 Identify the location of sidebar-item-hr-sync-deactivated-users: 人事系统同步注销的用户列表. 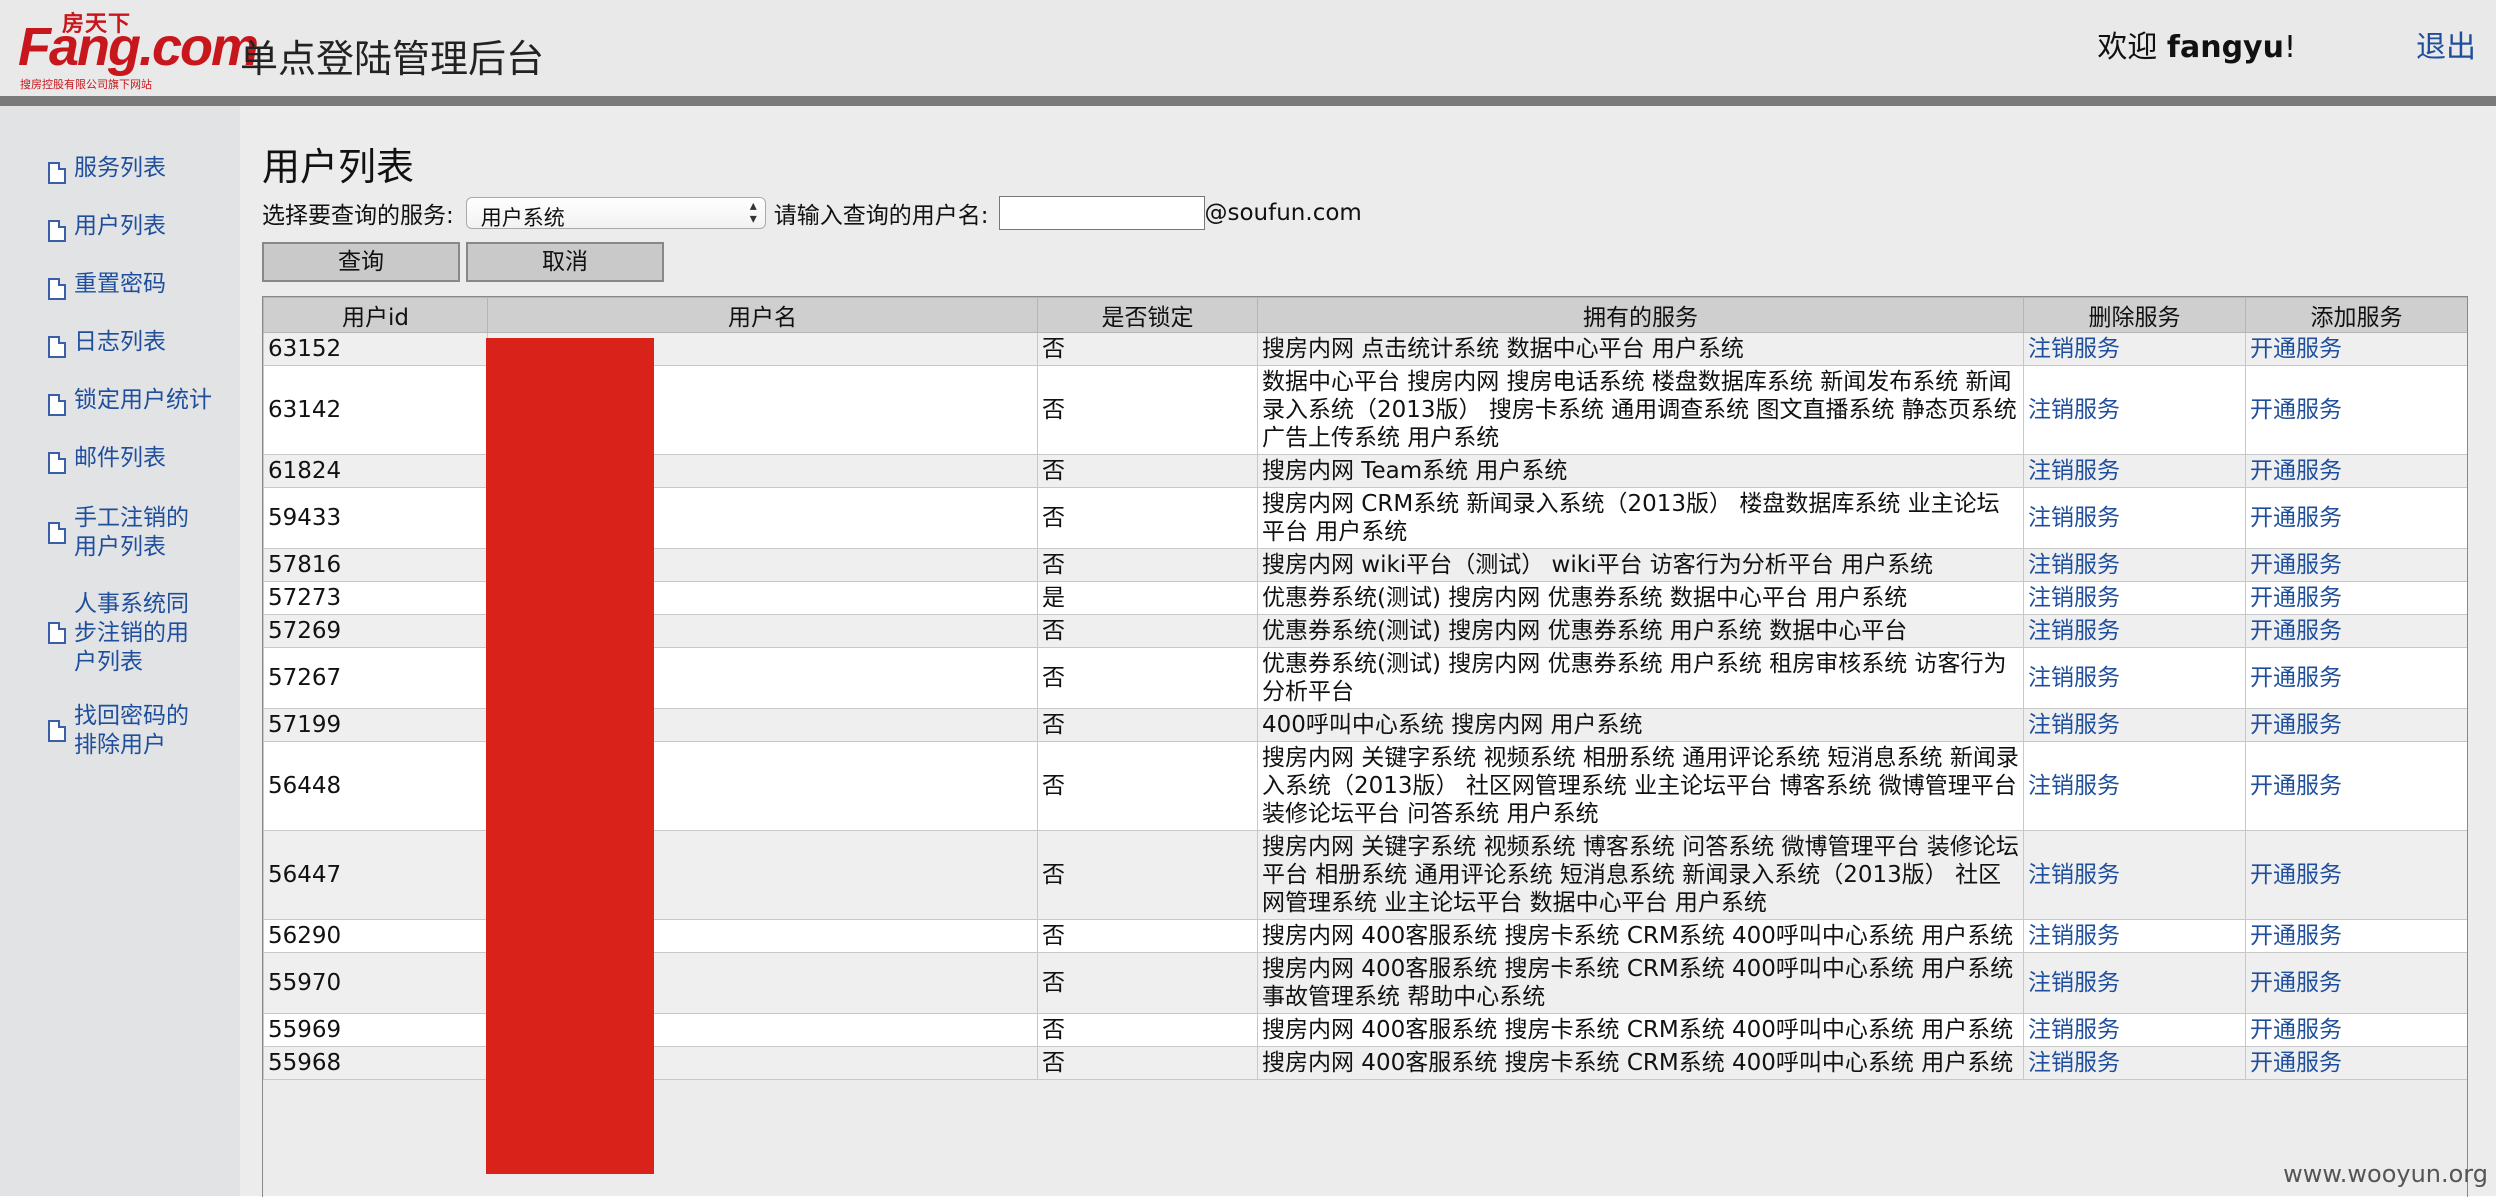
(123, 633).